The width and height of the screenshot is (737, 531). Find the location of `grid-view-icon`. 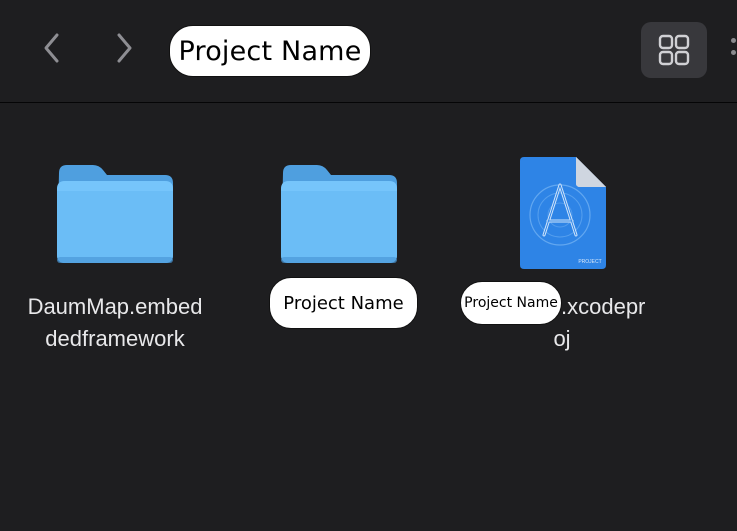

grid-view-icon is located at coordinates (674, 50).